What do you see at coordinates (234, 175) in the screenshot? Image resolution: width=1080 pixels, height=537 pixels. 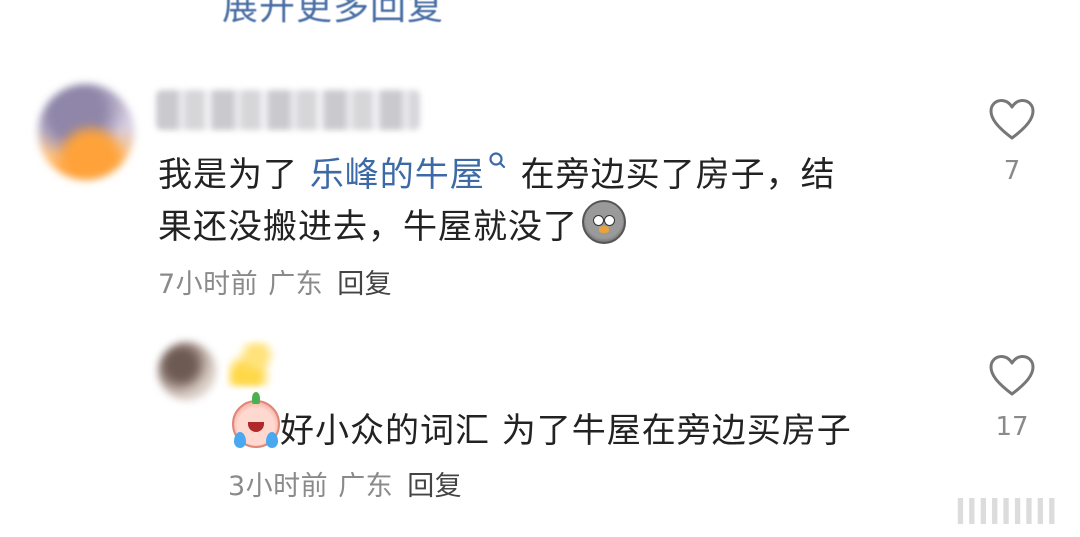 I see `comment-text-prefix: 我是为了` at bounding box center [234, 175].